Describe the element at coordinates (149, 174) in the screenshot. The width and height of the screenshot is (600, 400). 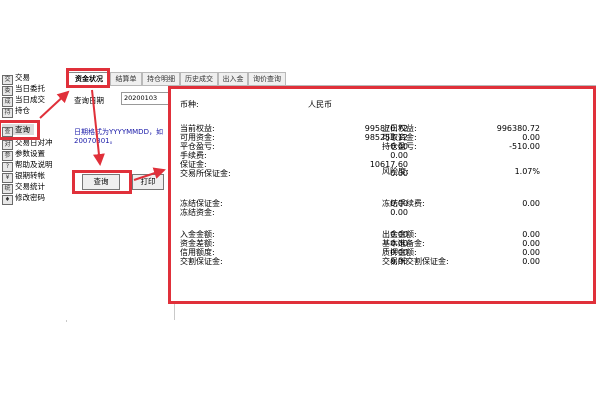
I see `arrow-button-to-panel` at that location.